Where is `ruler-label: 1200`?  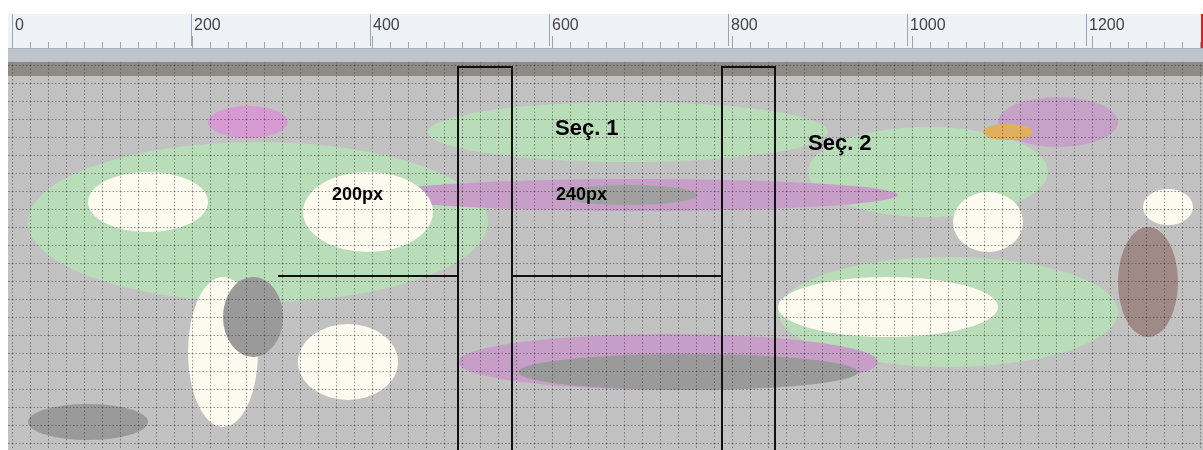
ruler-label: 1200 is located at coordinates (1107, 25).